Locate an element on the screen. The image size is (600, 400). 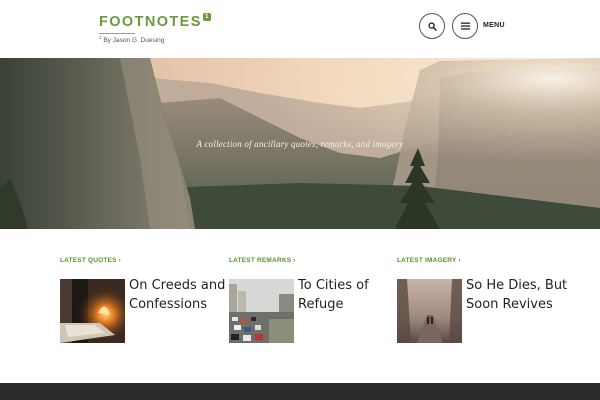
search-icon is located at coordinates (432, 26).